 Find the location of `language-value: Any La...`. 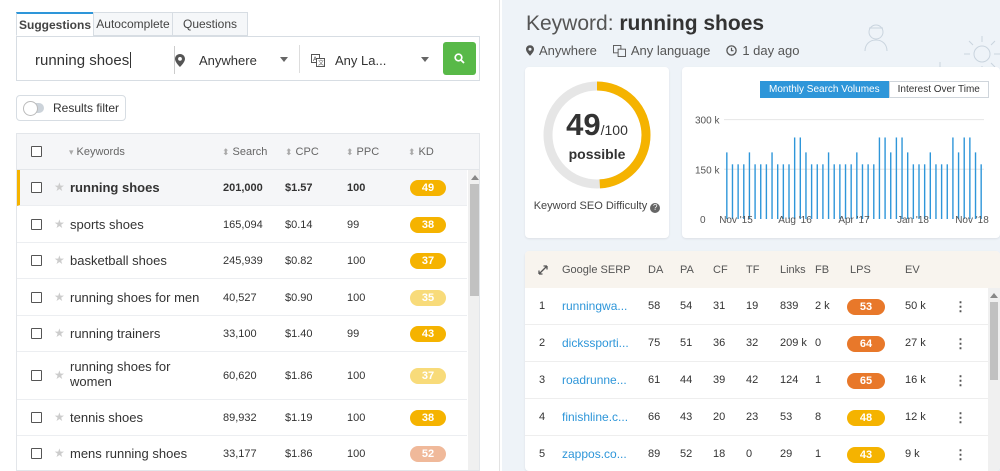

language-value: Any La... is located at coordinates (361, 60).